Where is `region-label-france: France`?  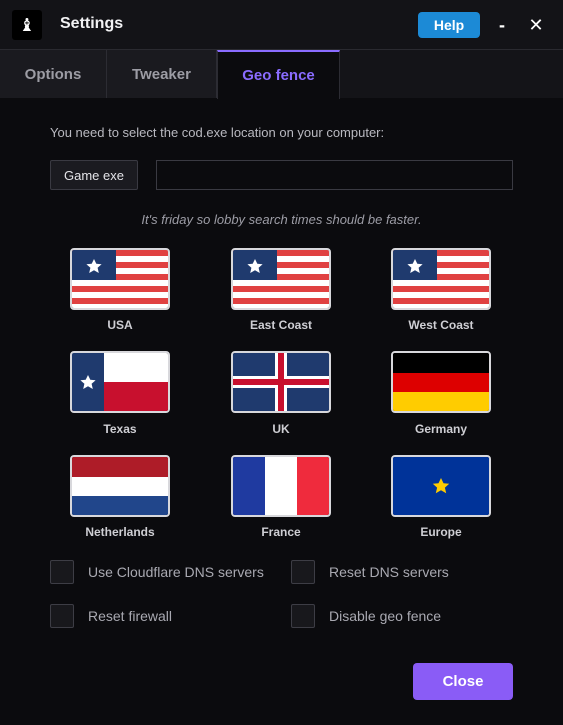
region-label-france: France is located at coordinates (281, 532).